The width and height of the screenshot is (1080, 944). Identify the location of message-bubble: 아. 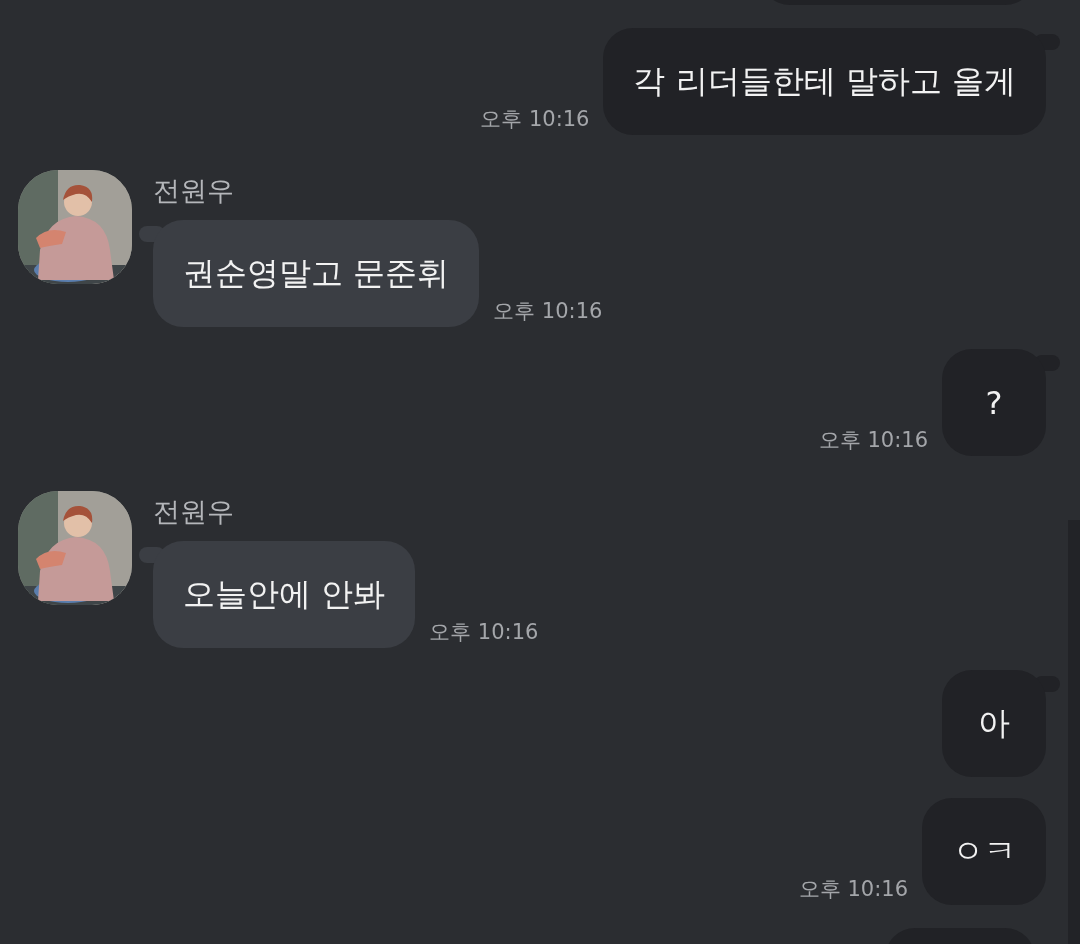
(994, 723).